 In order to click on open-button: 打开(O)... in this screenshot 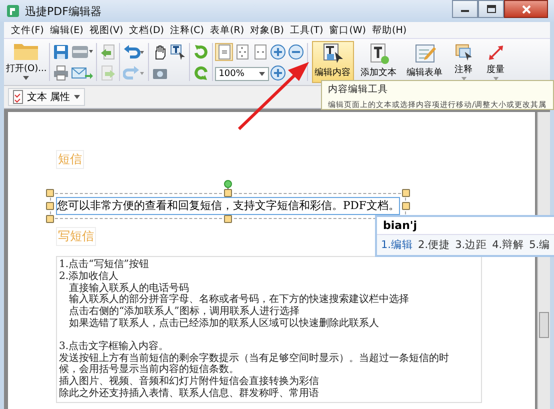, I will do `click(26, 62)`.